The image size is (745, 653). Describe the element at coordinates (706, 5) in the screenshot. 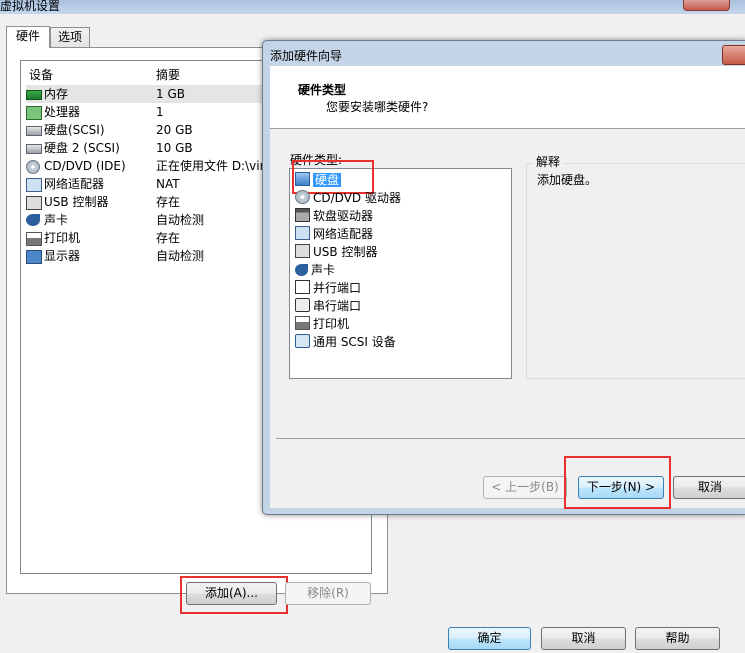

I see `window-close-button` at that location.